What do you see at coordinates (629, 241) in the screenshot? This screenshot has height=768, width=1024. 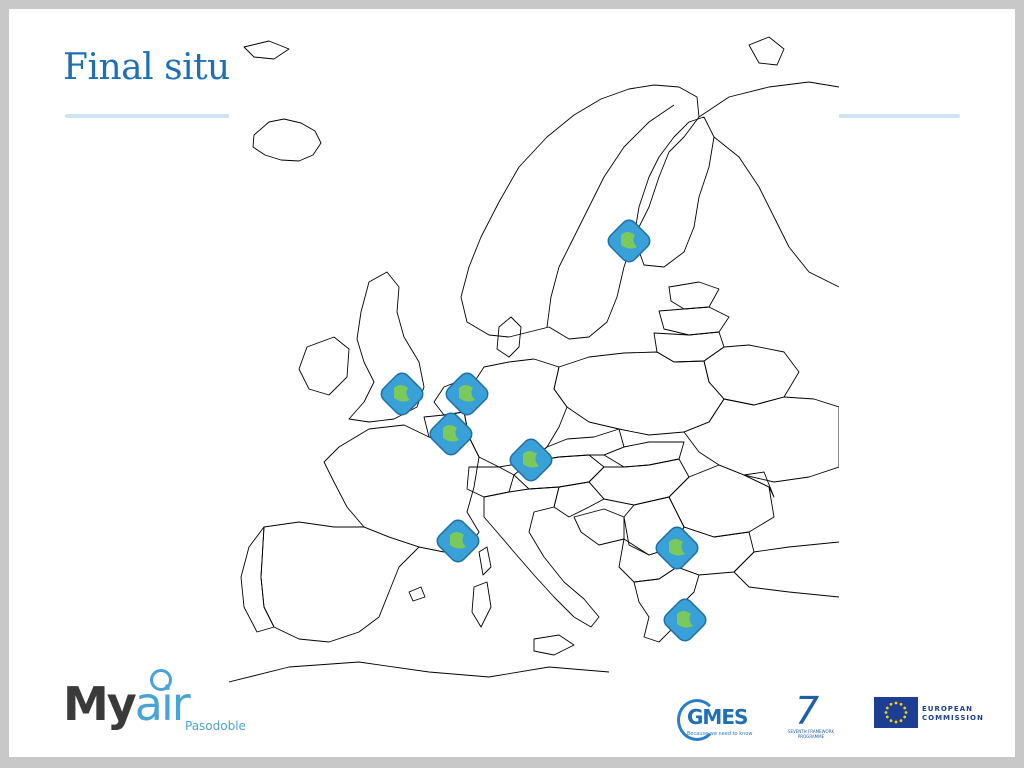 I see `marker-finland` at bounding box center [629, 241].